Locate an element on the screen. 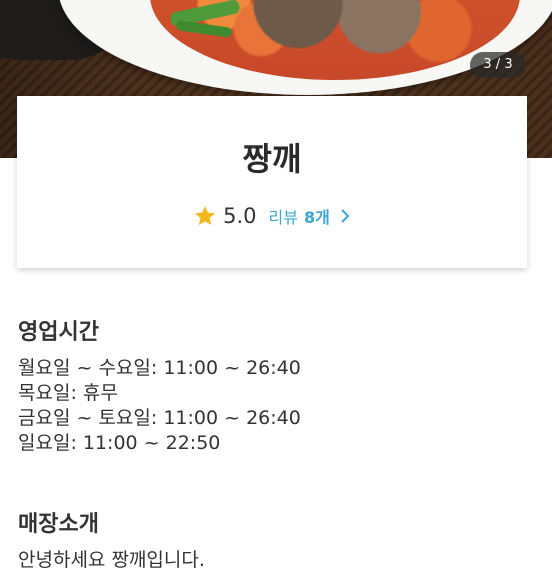  store-intro-text: 안녕하세요 짱깨입니다. is located at coordinates (111, 560).